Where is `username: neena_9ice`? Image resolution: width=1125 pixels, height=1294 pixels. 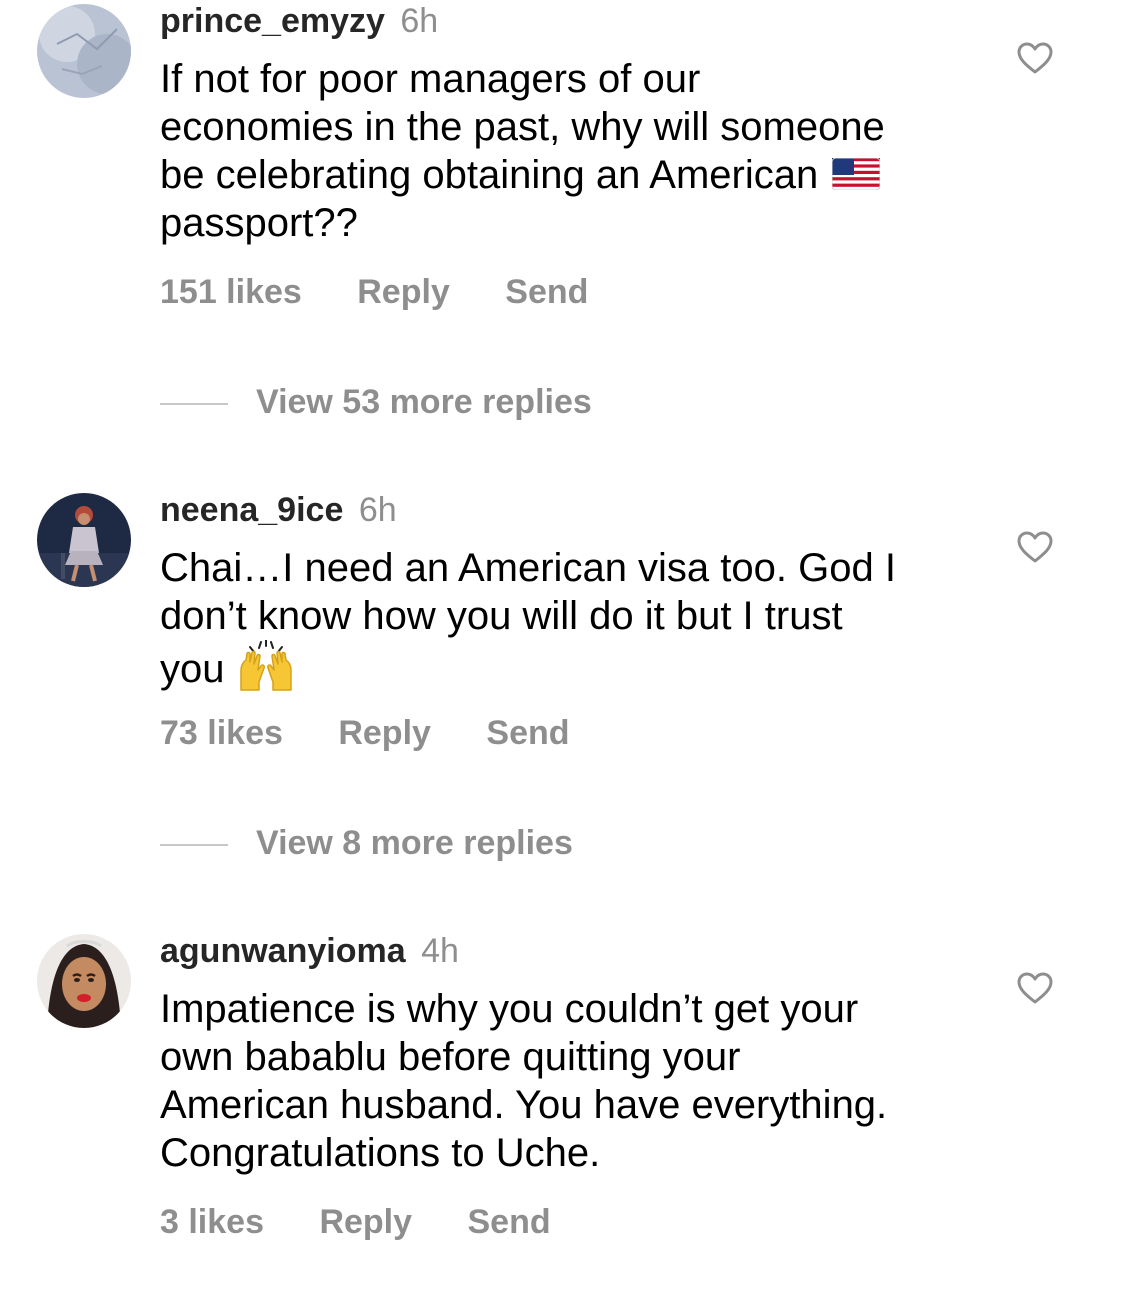 username: neena_9ice is located at coordinates (251, 510).